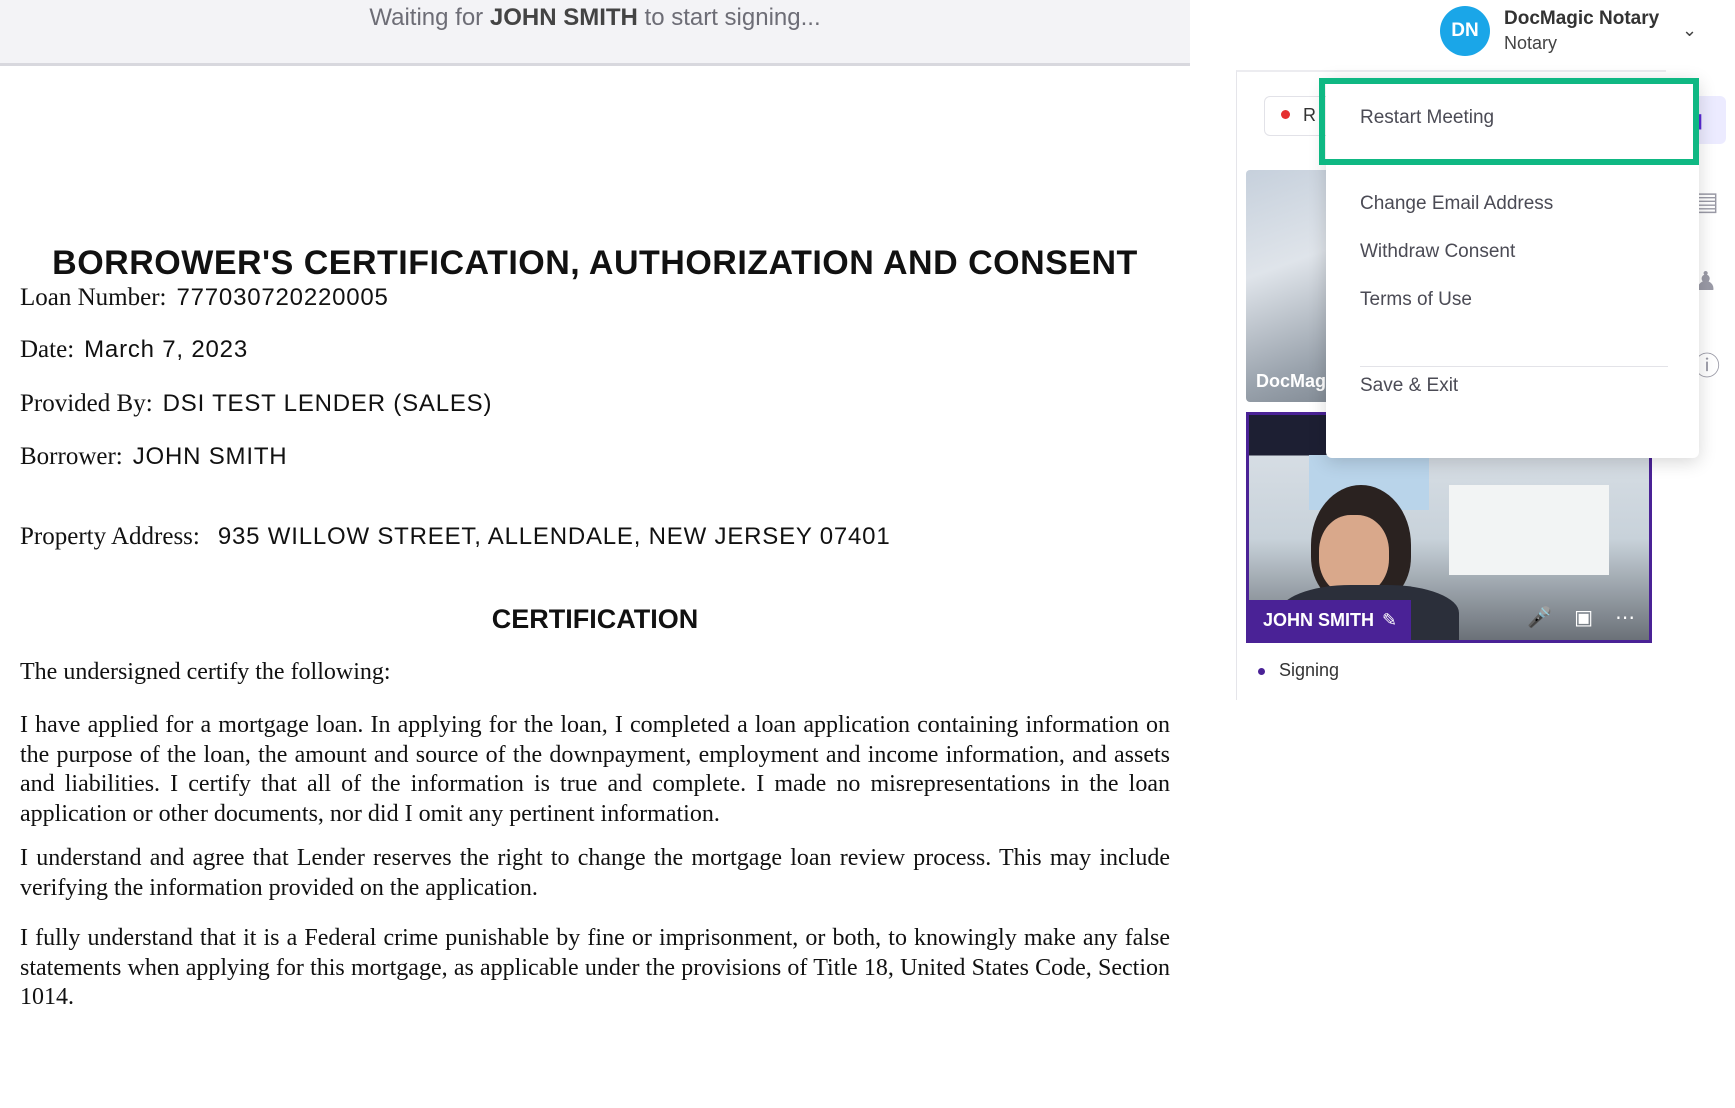 This screenshot has width=1735, height=1108. Describe the element at coordinates (1509, 121) in the screenshot. I see `highlight-box` at that location.